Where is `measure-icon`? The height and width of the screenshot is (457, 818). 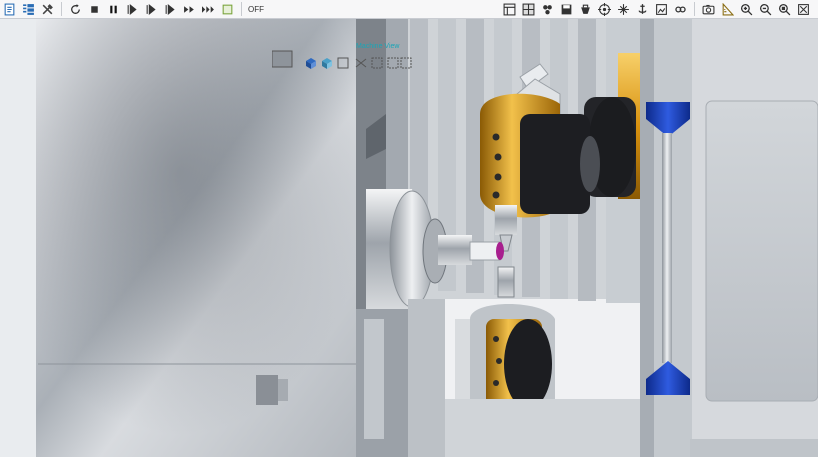
measure-icon is located at coordinates (727, 9).